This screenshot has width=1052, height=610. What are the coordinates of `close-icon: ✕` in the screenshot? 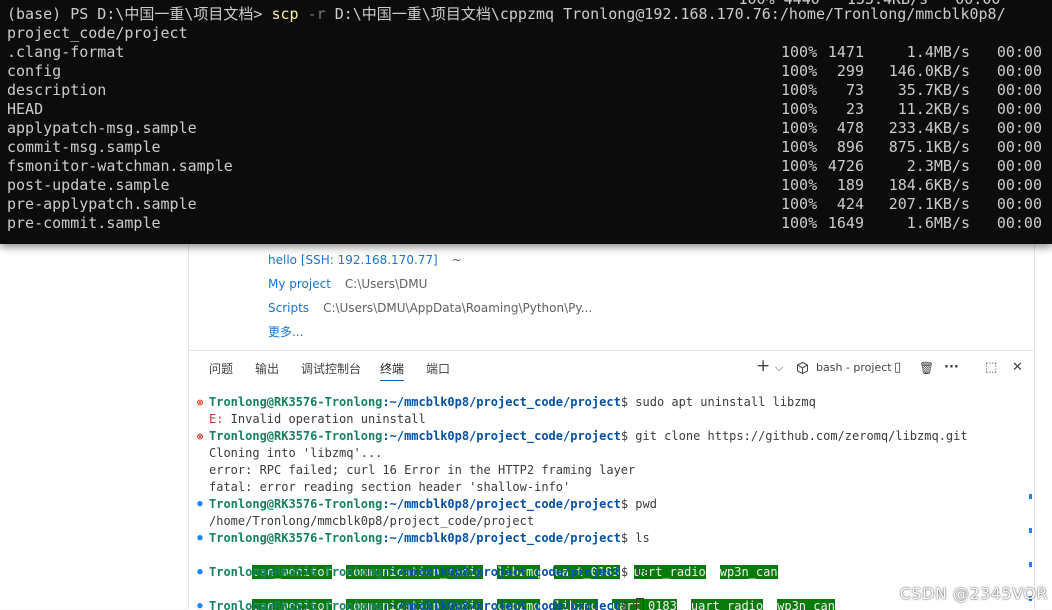 It's located at (1017, 368).